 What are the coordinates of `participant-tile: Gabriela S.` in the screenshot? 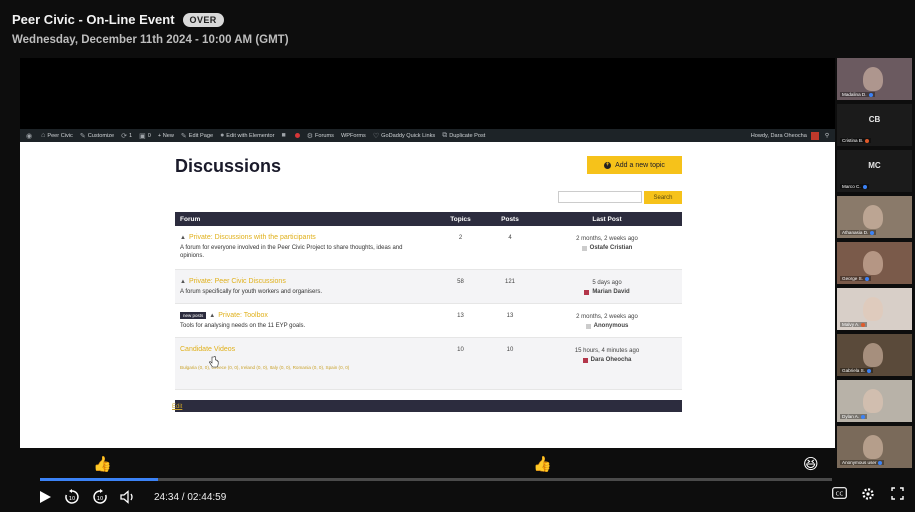 It's located at (874, 356).